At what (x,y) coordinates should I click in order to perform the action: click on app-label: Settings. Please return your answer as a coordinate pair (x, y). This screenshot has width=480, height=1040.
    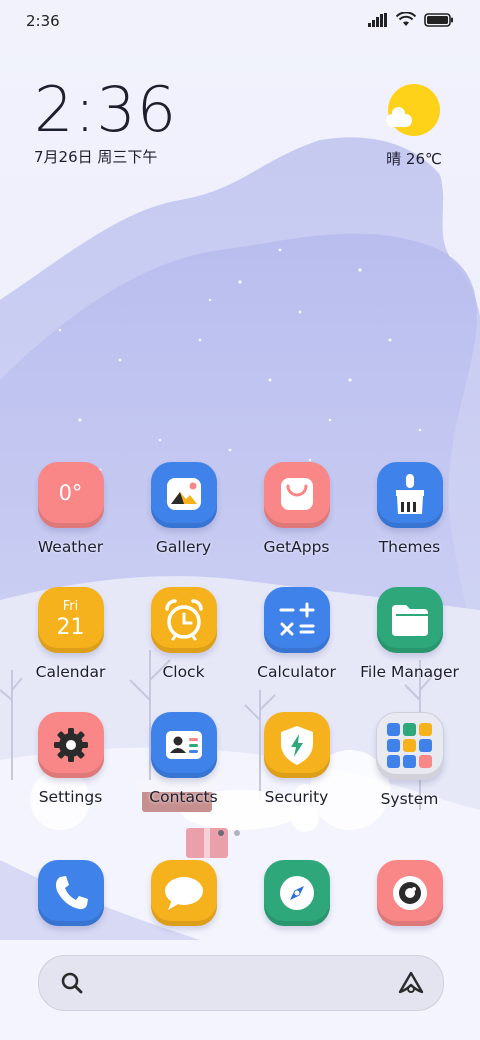
    Looking at the image, I should click on (70, 797).